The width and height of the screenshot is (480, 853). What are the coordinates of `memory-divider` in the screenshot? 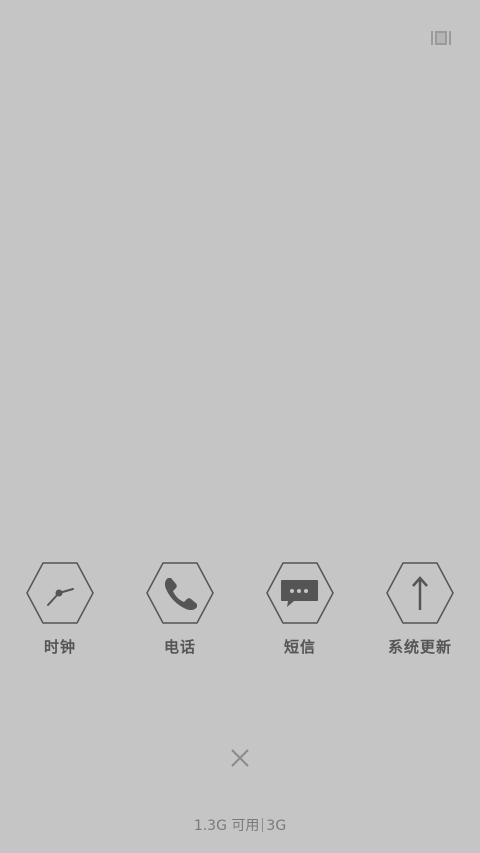 It's located at (263, 825).